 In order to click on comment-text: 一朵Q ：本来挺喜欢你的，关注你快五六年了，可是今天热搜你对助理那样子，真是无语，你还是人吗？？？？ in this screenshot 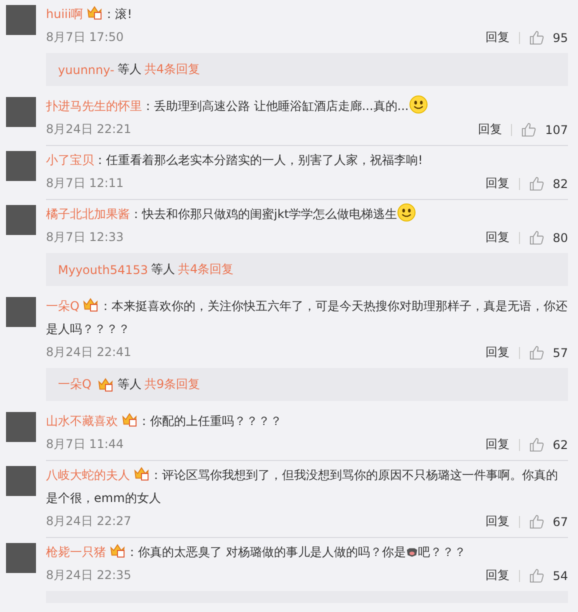, I will do `click(307, 317)`.